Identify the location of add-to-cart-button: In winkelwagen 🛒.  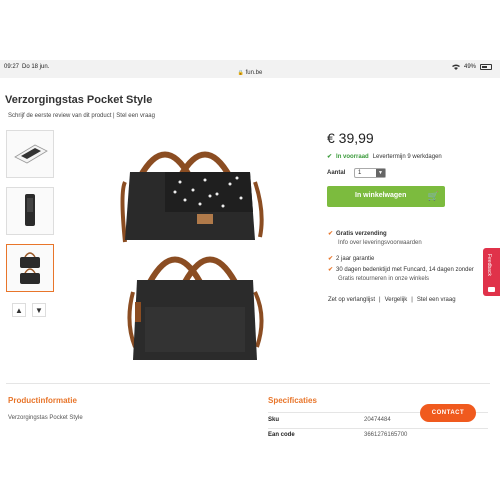
(386, 196).